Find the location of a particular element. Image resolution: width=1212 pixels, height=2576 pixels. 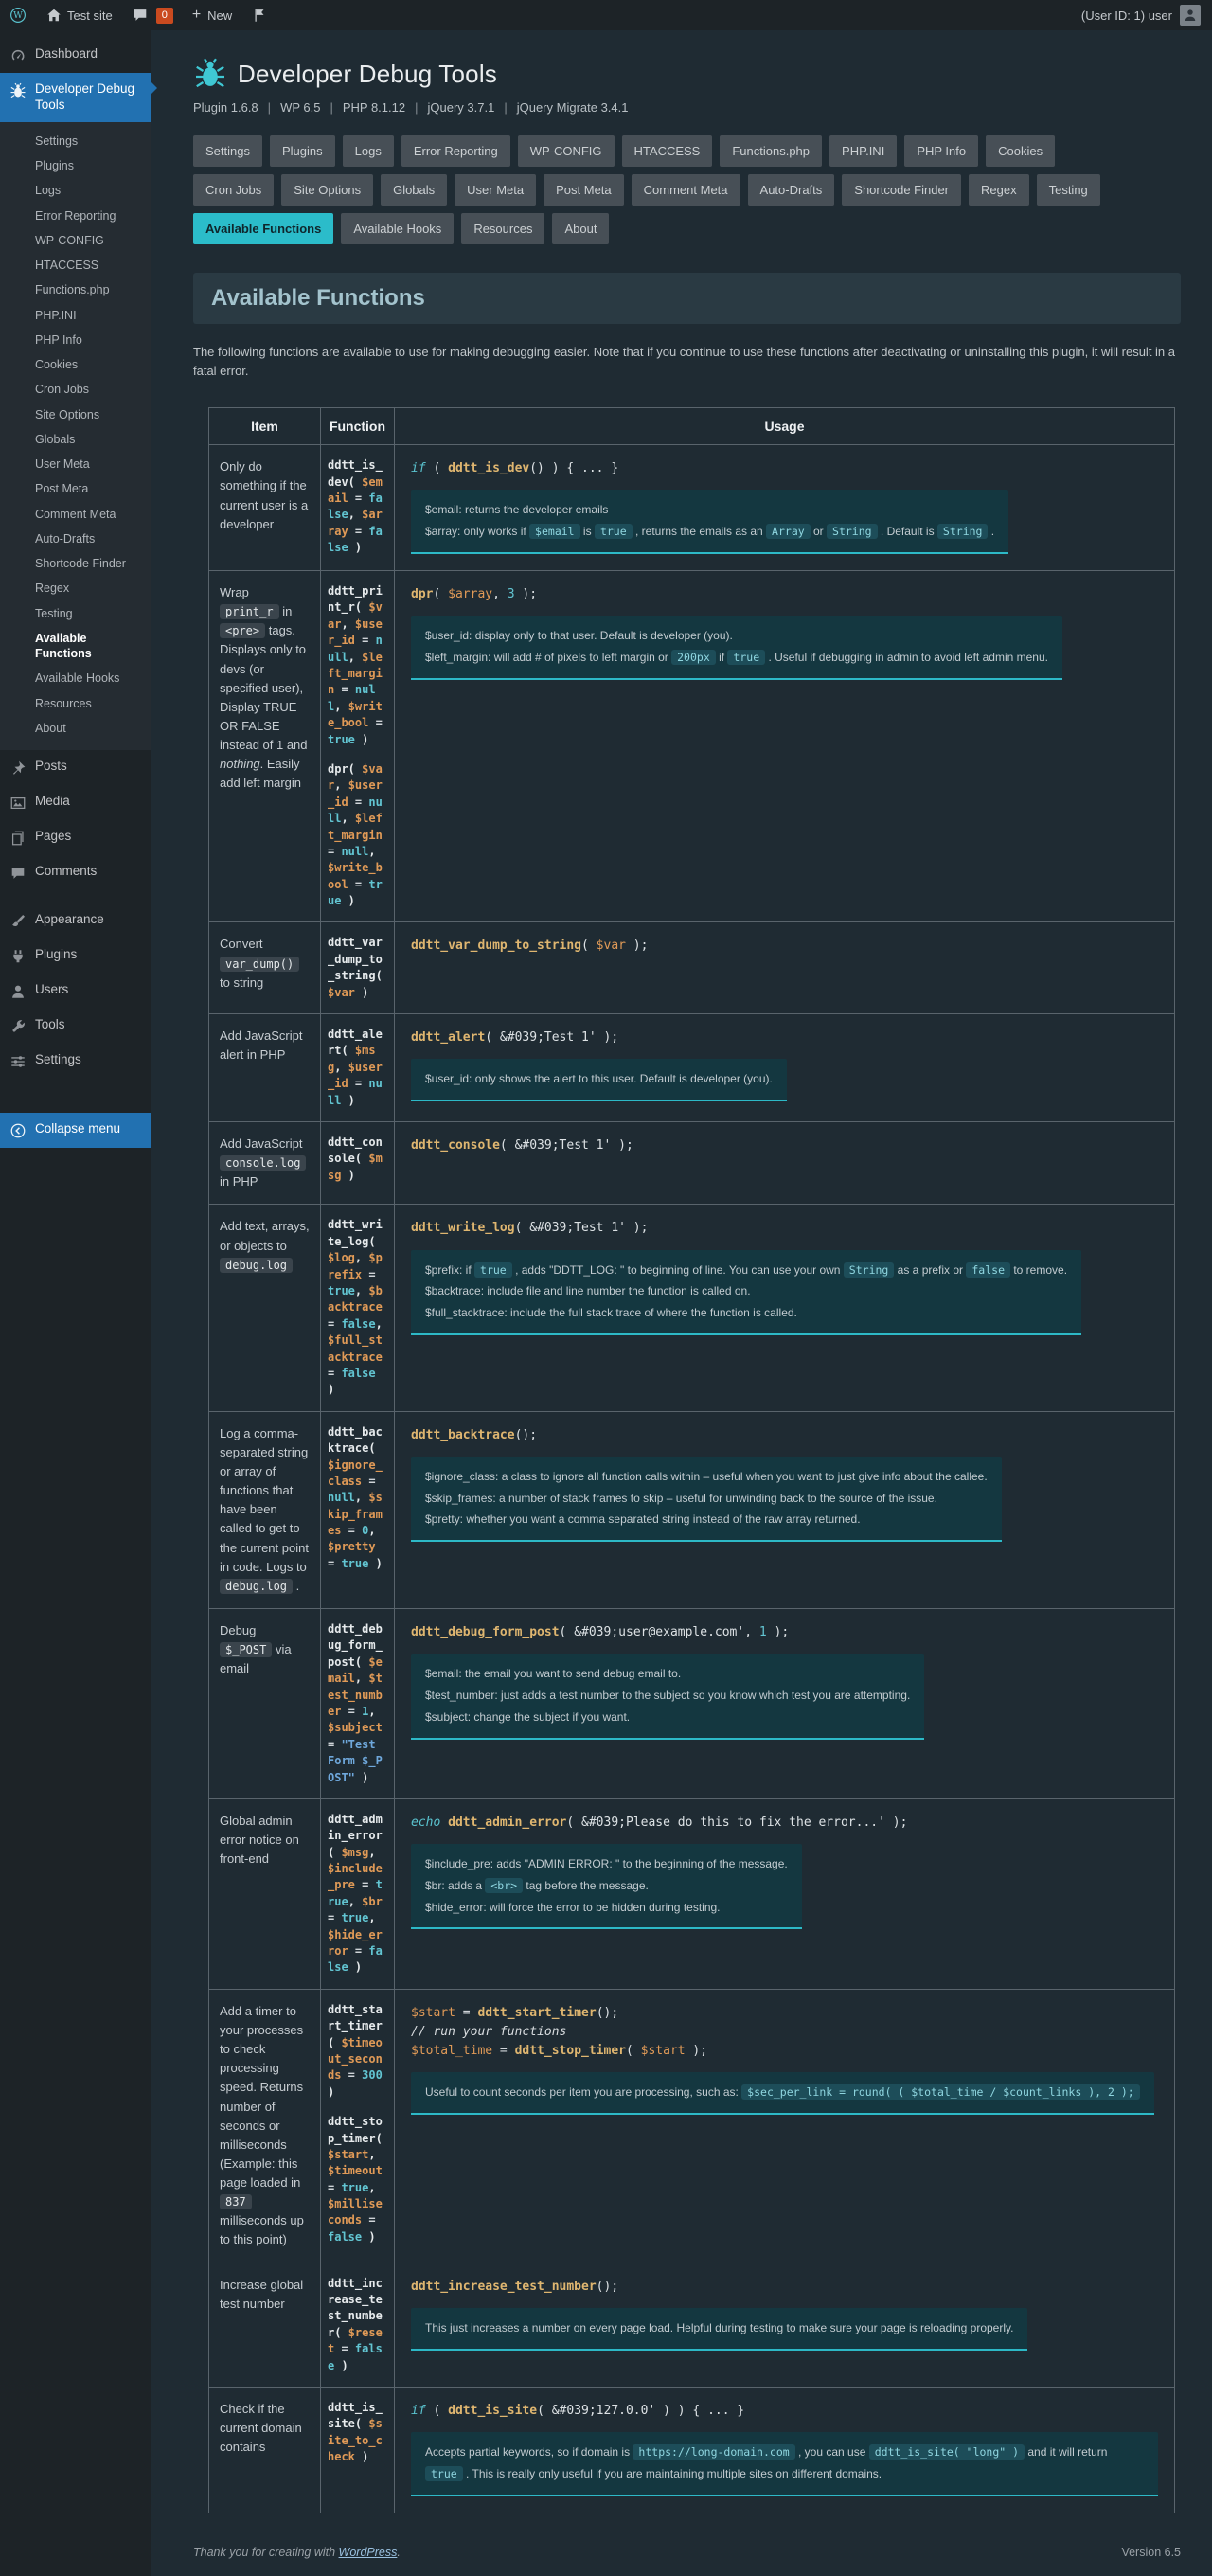

collapse-menu-button: Collapse menu is located at coordinates (76, 1130).